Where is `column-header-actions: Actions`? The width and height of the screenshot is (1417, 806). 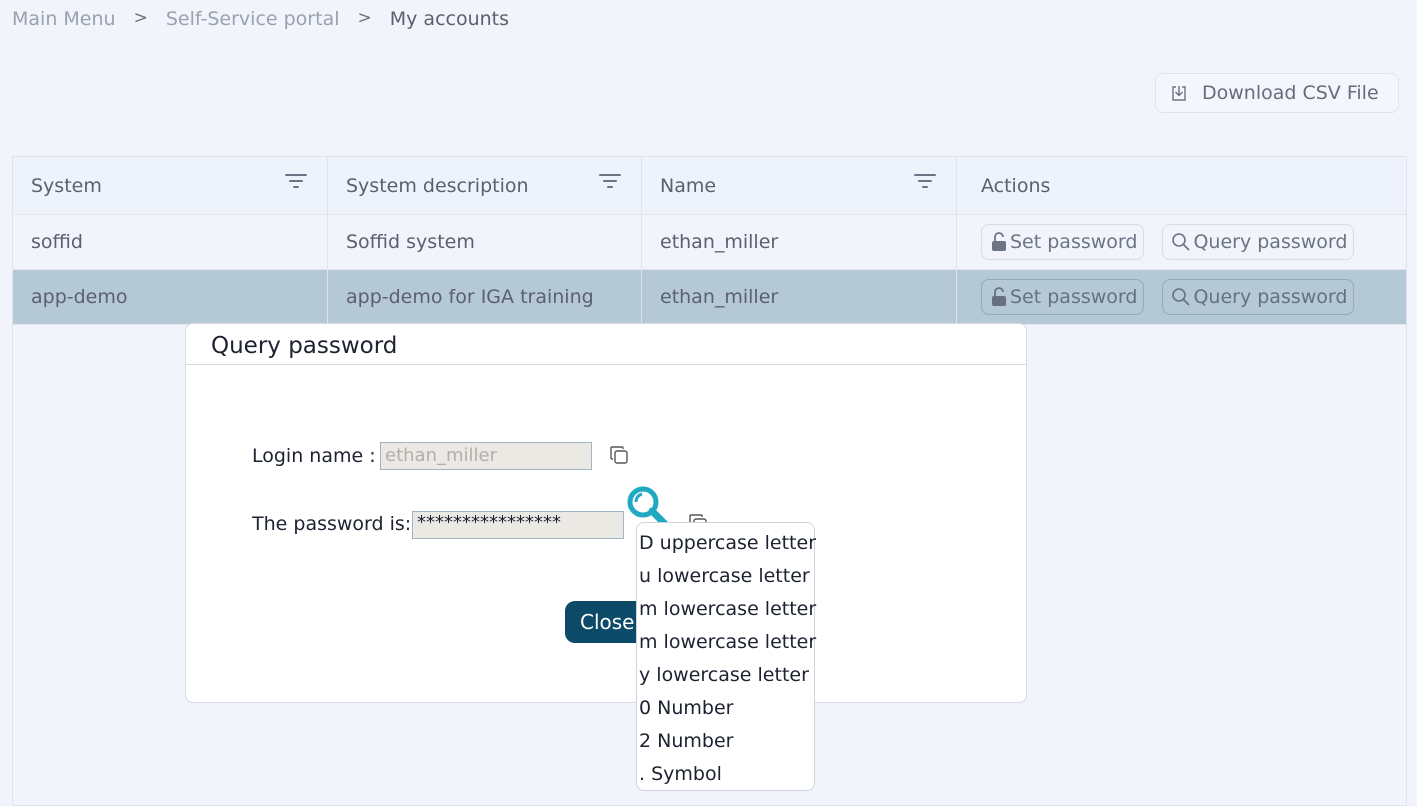 column-header-actions: Actions is located at coordinates (1181, 185).